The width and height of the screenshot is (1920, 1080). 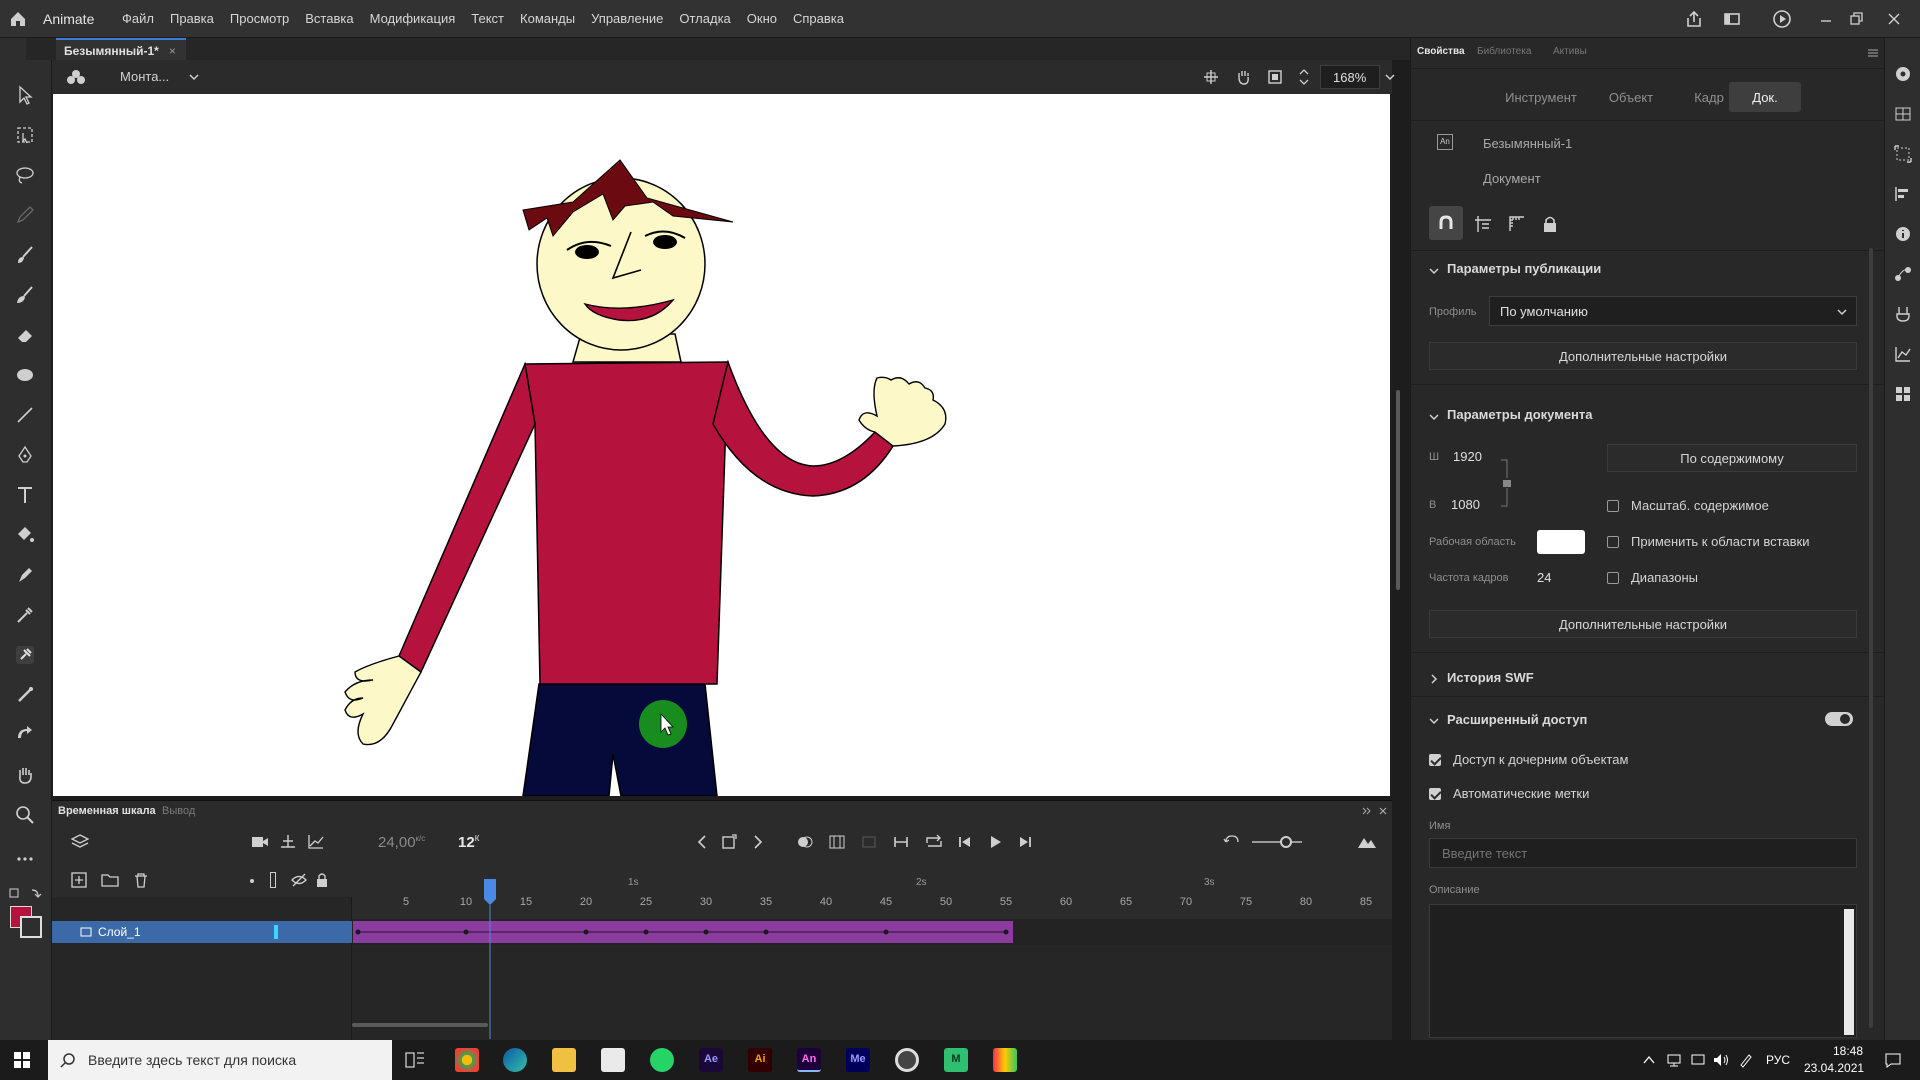 I want to click on guides-icon, so click(x=1483, y=224).